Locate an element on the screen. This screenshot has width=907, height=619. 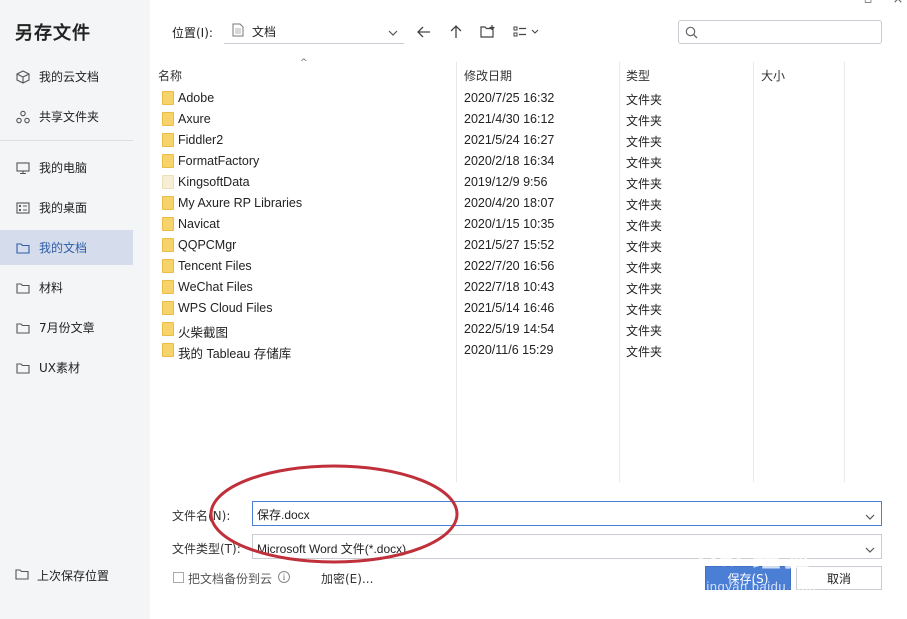
search-input is located at coordinates (789, 32).